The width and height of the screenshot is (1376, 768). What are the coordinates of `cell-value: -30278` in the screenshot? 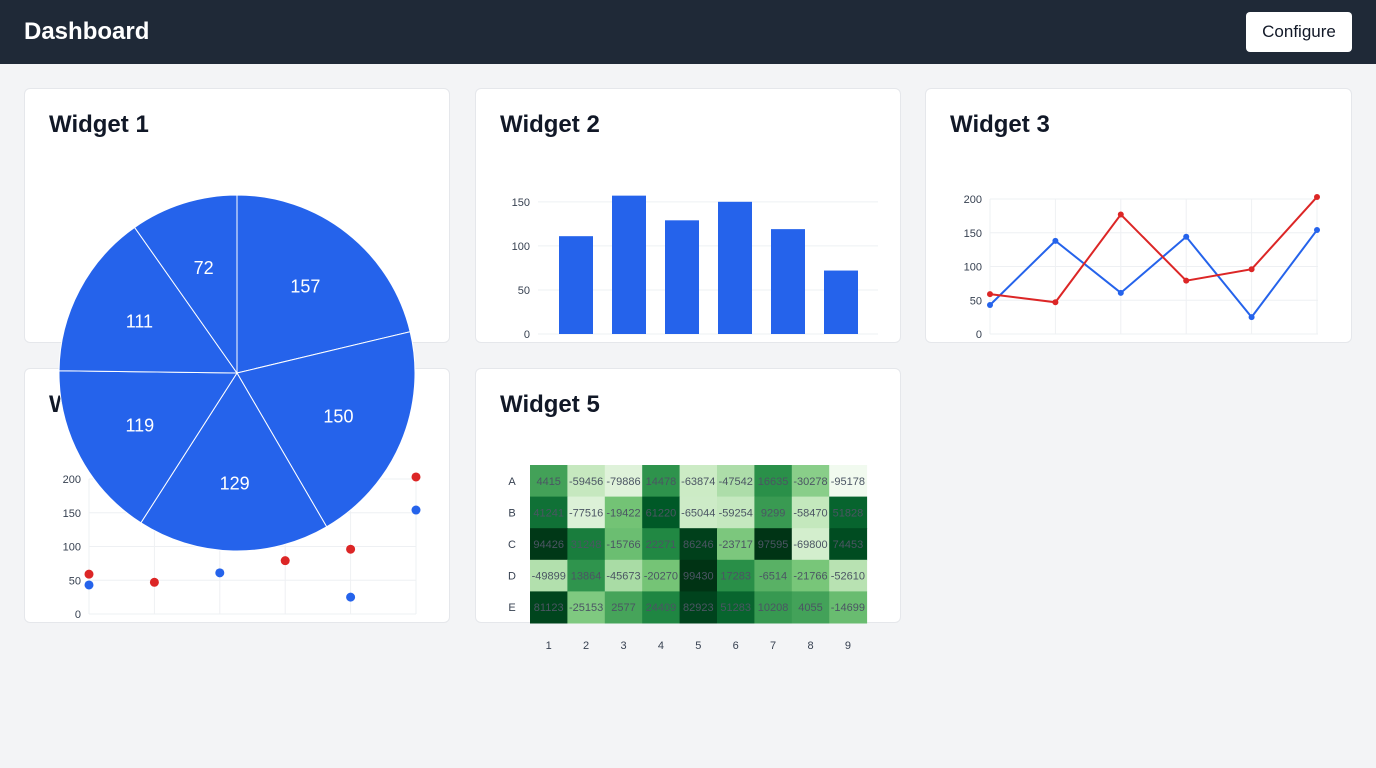 It's located at (810, 482).